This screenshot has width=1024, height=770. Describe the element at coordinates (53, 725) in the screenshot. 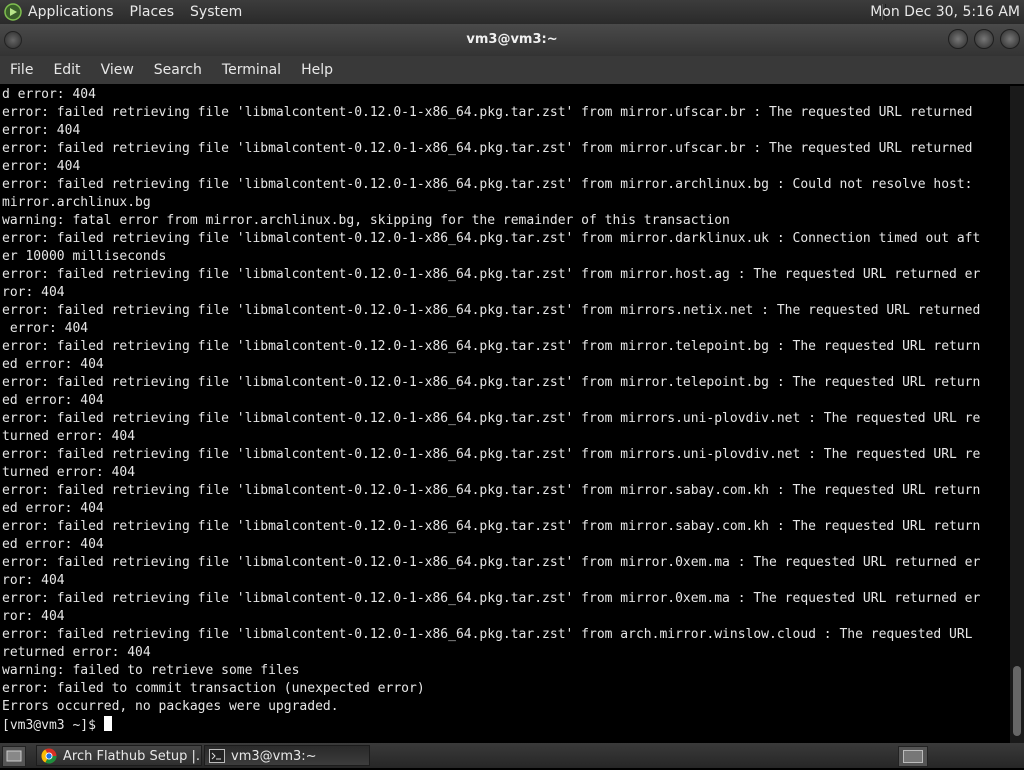

I see `terminal-prompt: [vm3@vm3 ~]$` at that location.